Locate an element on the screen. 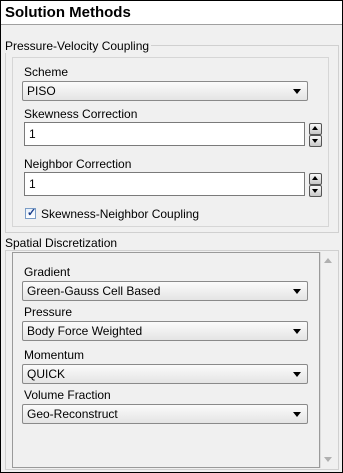  momentum-label: Momentum is located at coordinates (54, 355).